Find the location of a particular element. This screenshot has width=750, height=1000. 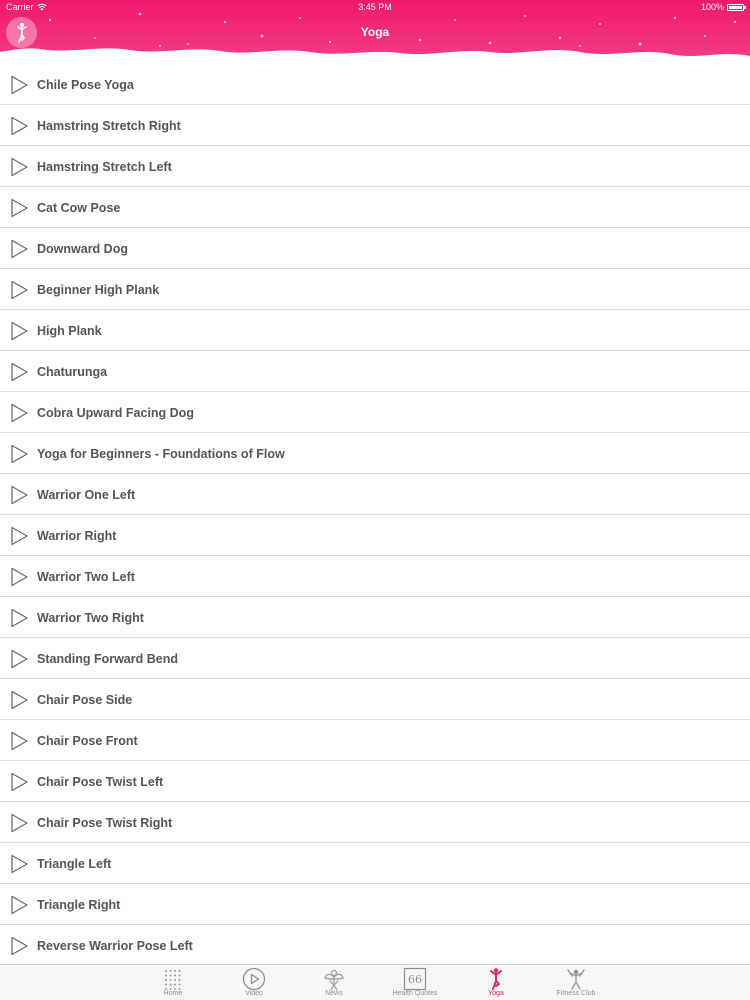

tab-fitness-club: Fitness Club is located at coordinates (576, 982).